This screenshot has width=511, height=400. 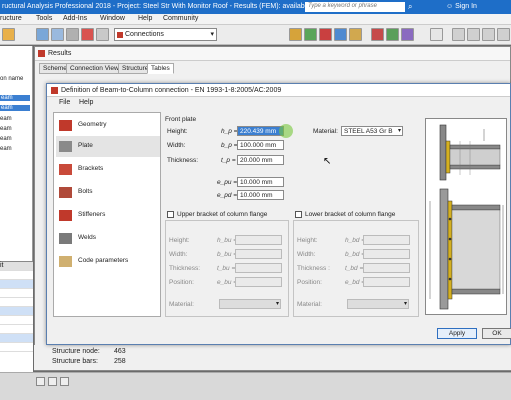 What do you see at coordinates (260, 160) in the screenshot?
I see `plate-thickness-field: 20.000 mm` at bounding box center [260, 160].